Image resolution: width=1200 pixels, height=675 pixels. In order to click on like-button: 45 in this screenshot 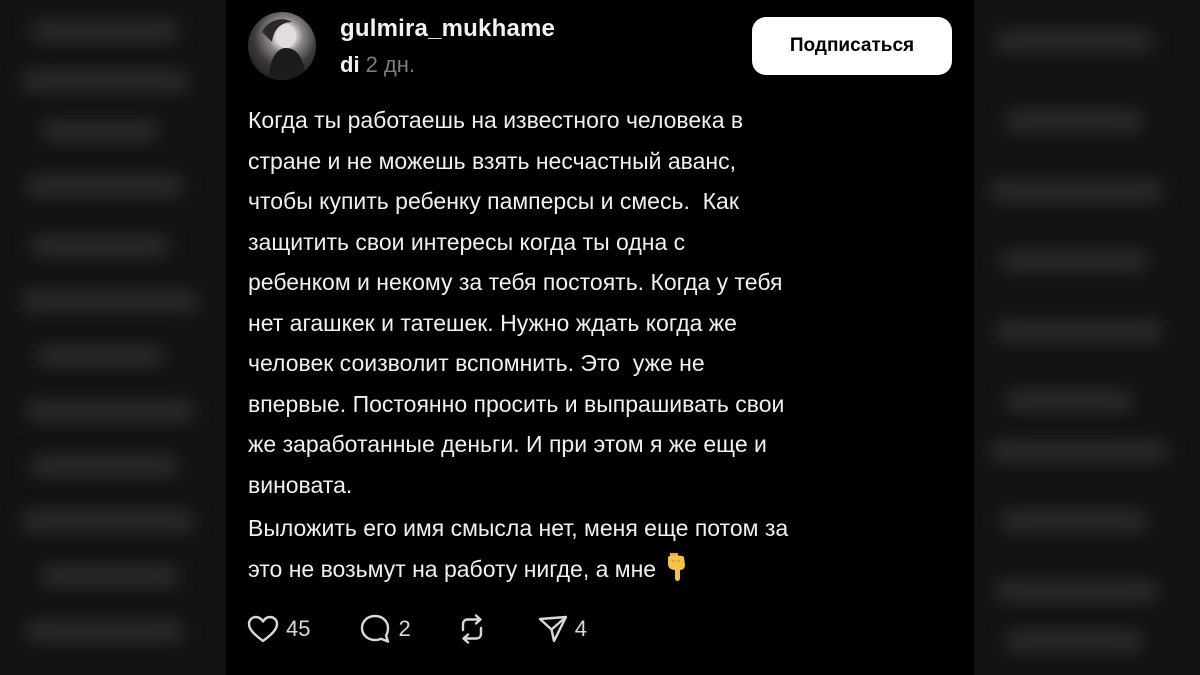, I will do `click(278, 629)`.